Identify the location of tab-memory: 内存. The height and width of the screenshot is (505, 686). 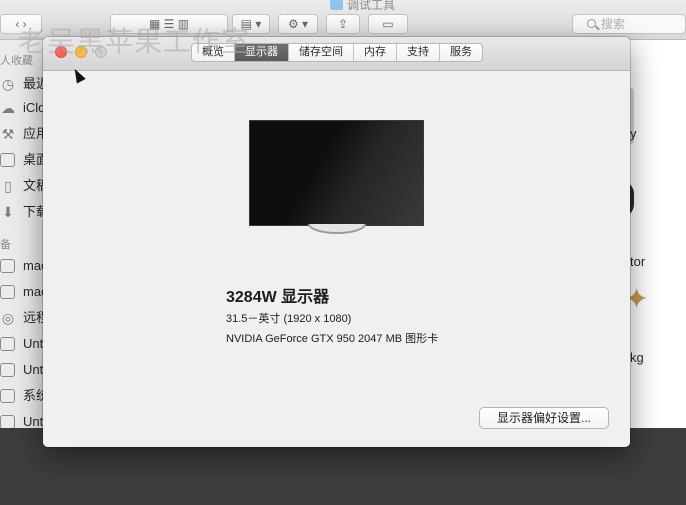
(375, 52).